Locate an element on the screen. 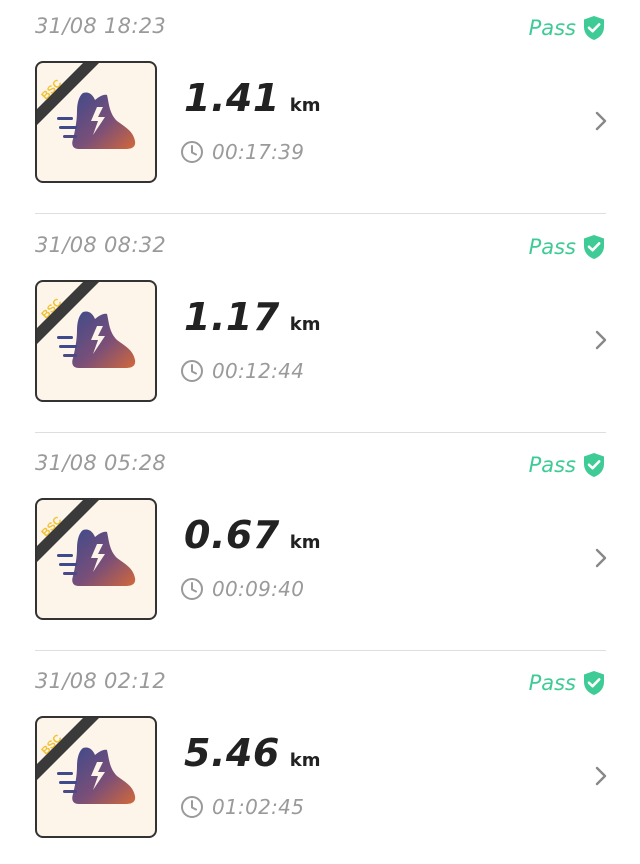 This screenshot has width=640, height=864. distance-value: 0.67 is located at coordinates (232, 535).